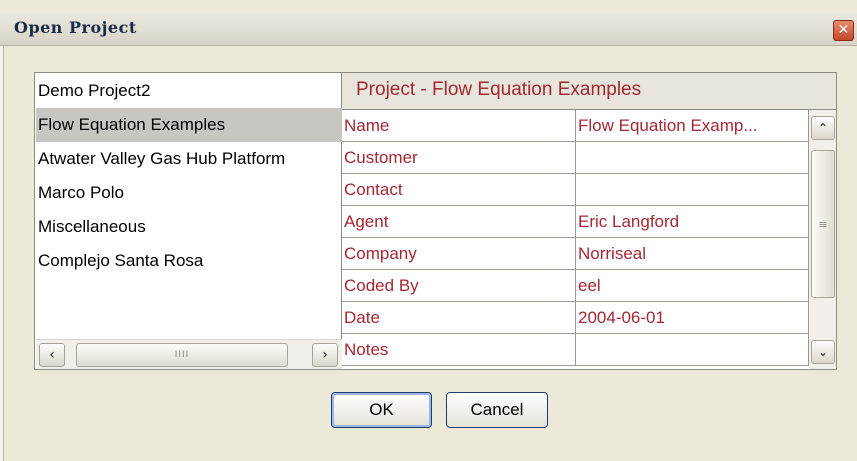 This screenshot has width=857, height=461. I want to click on list-item: Marco Polo, so click(189, 193).